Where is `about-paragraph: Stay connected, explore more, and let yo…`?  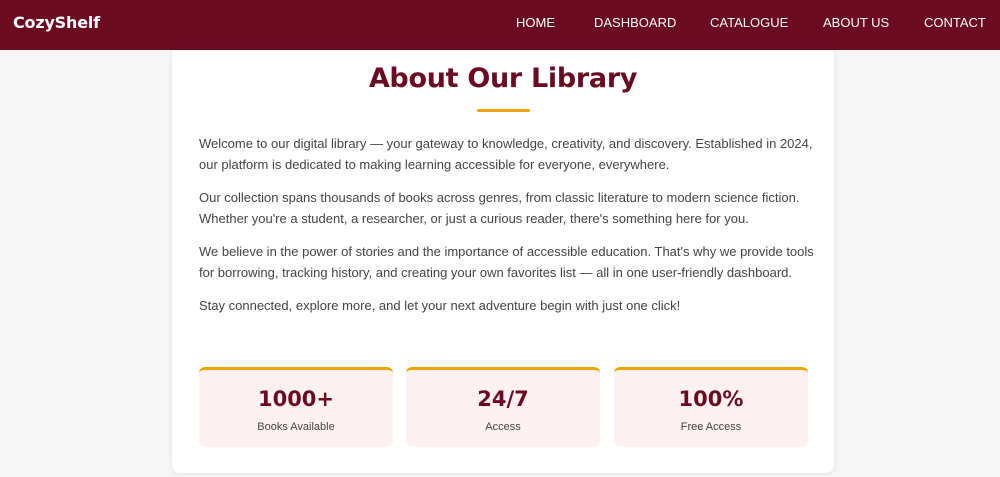 about-paragraph: Stay connected, explore more, and let yo… is located at coordinates (440, 305).